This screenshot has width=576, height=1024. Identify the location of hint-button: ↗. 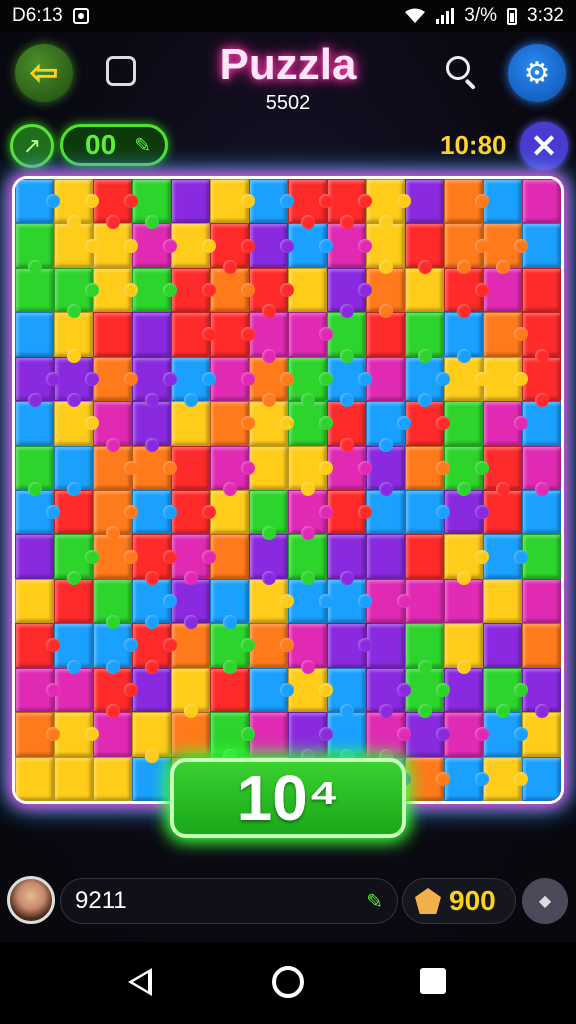
(32, 146).